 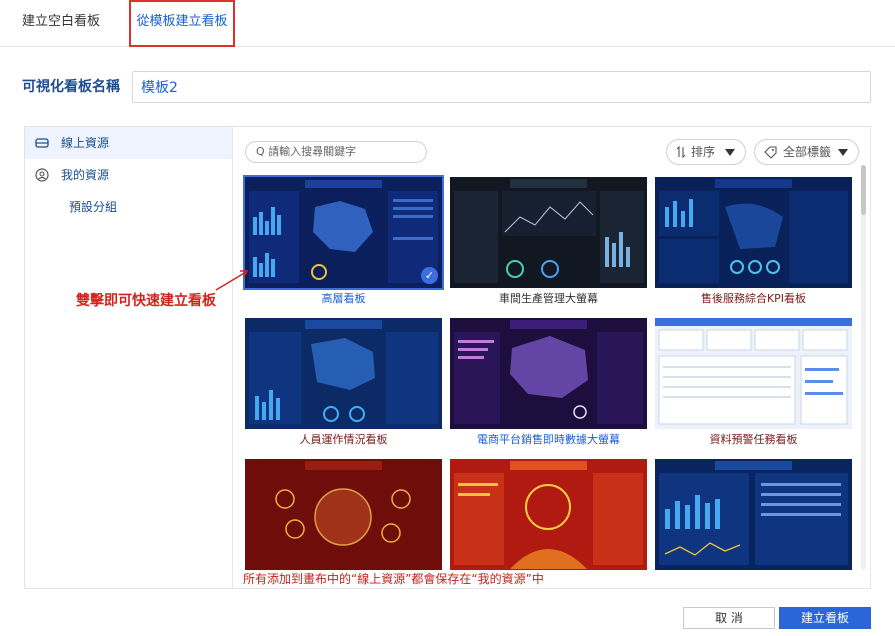 What do you see at coordinates (825, 618) in the screenshot?
I see `create-board-button: 建立看板` at bounding box center [825, 618].